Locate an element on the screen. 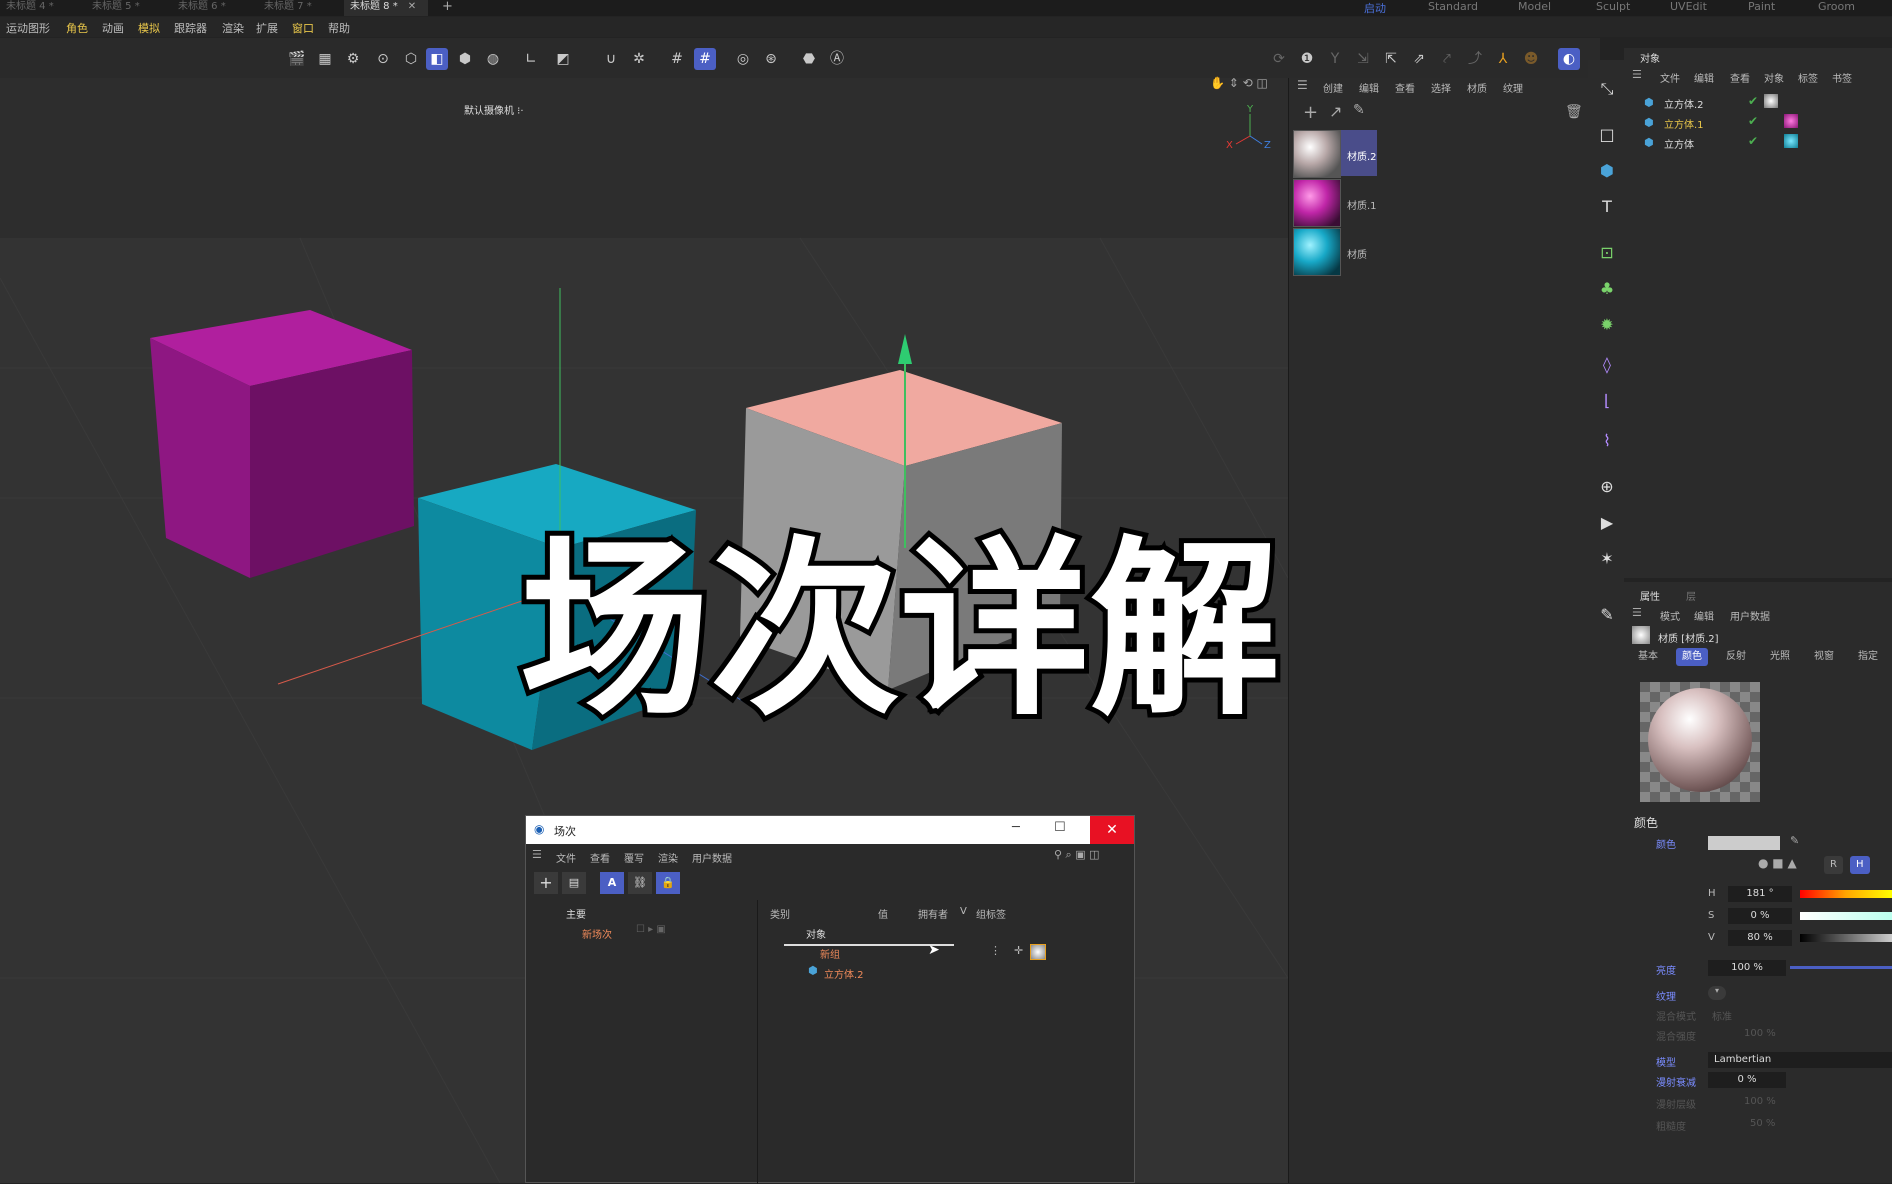  take-new: 新场次 is located at coordinates (597, 933).